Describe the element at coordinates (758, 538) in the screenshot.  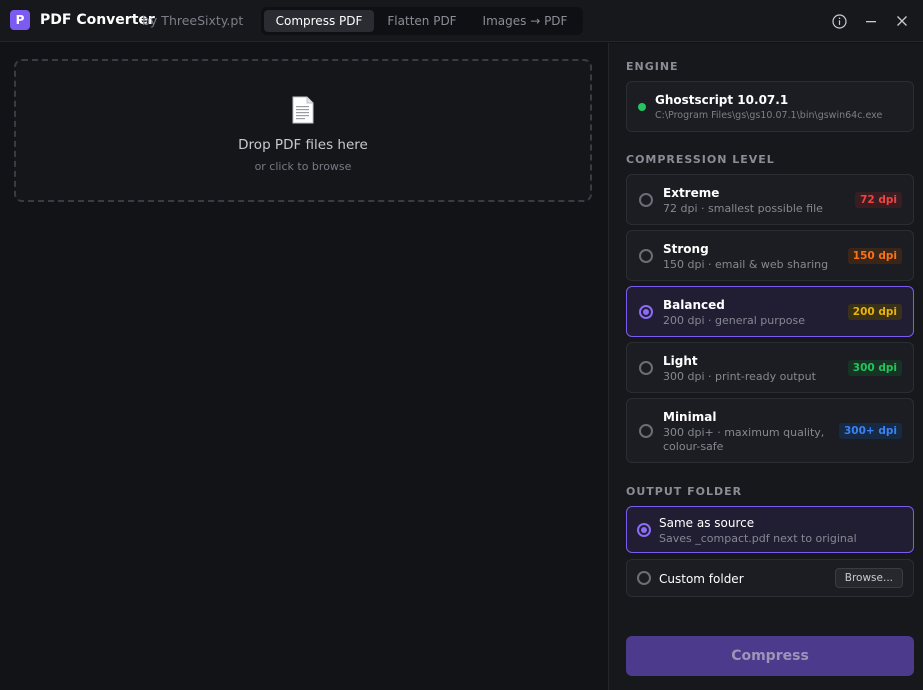
I see `output-desc: Saves _compact.pdf next to original` at that location.